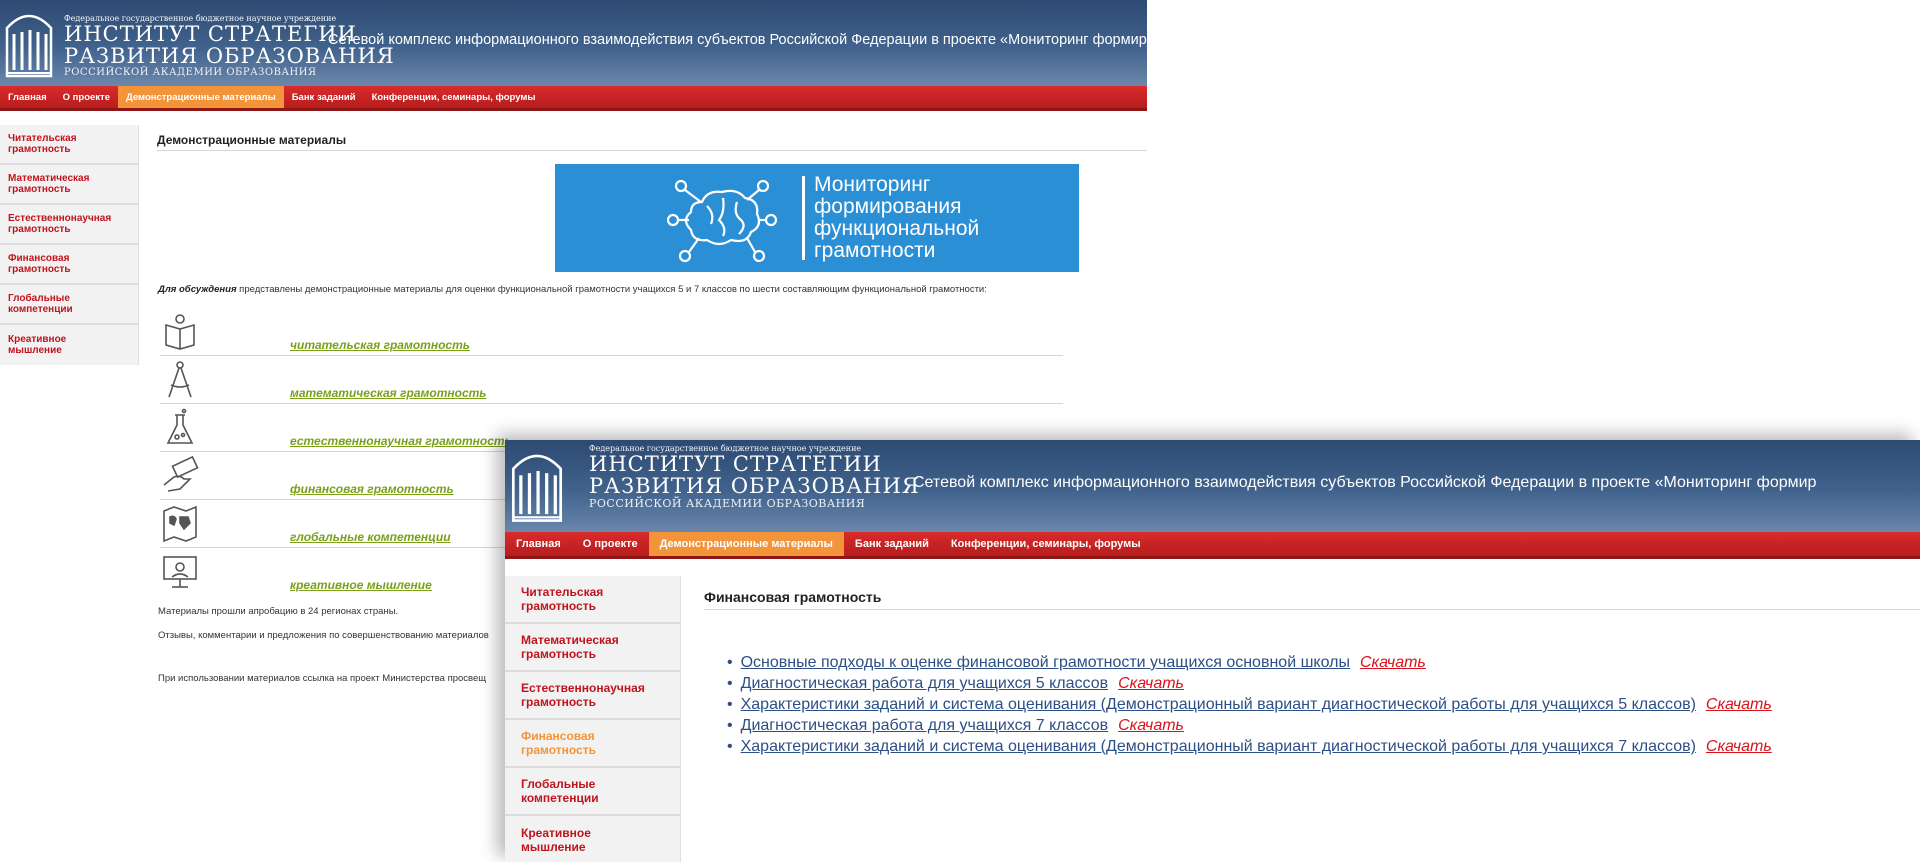  Describe the element at coordinates (180, 572) in the screenshot. I see `presentation-icon` at that location.